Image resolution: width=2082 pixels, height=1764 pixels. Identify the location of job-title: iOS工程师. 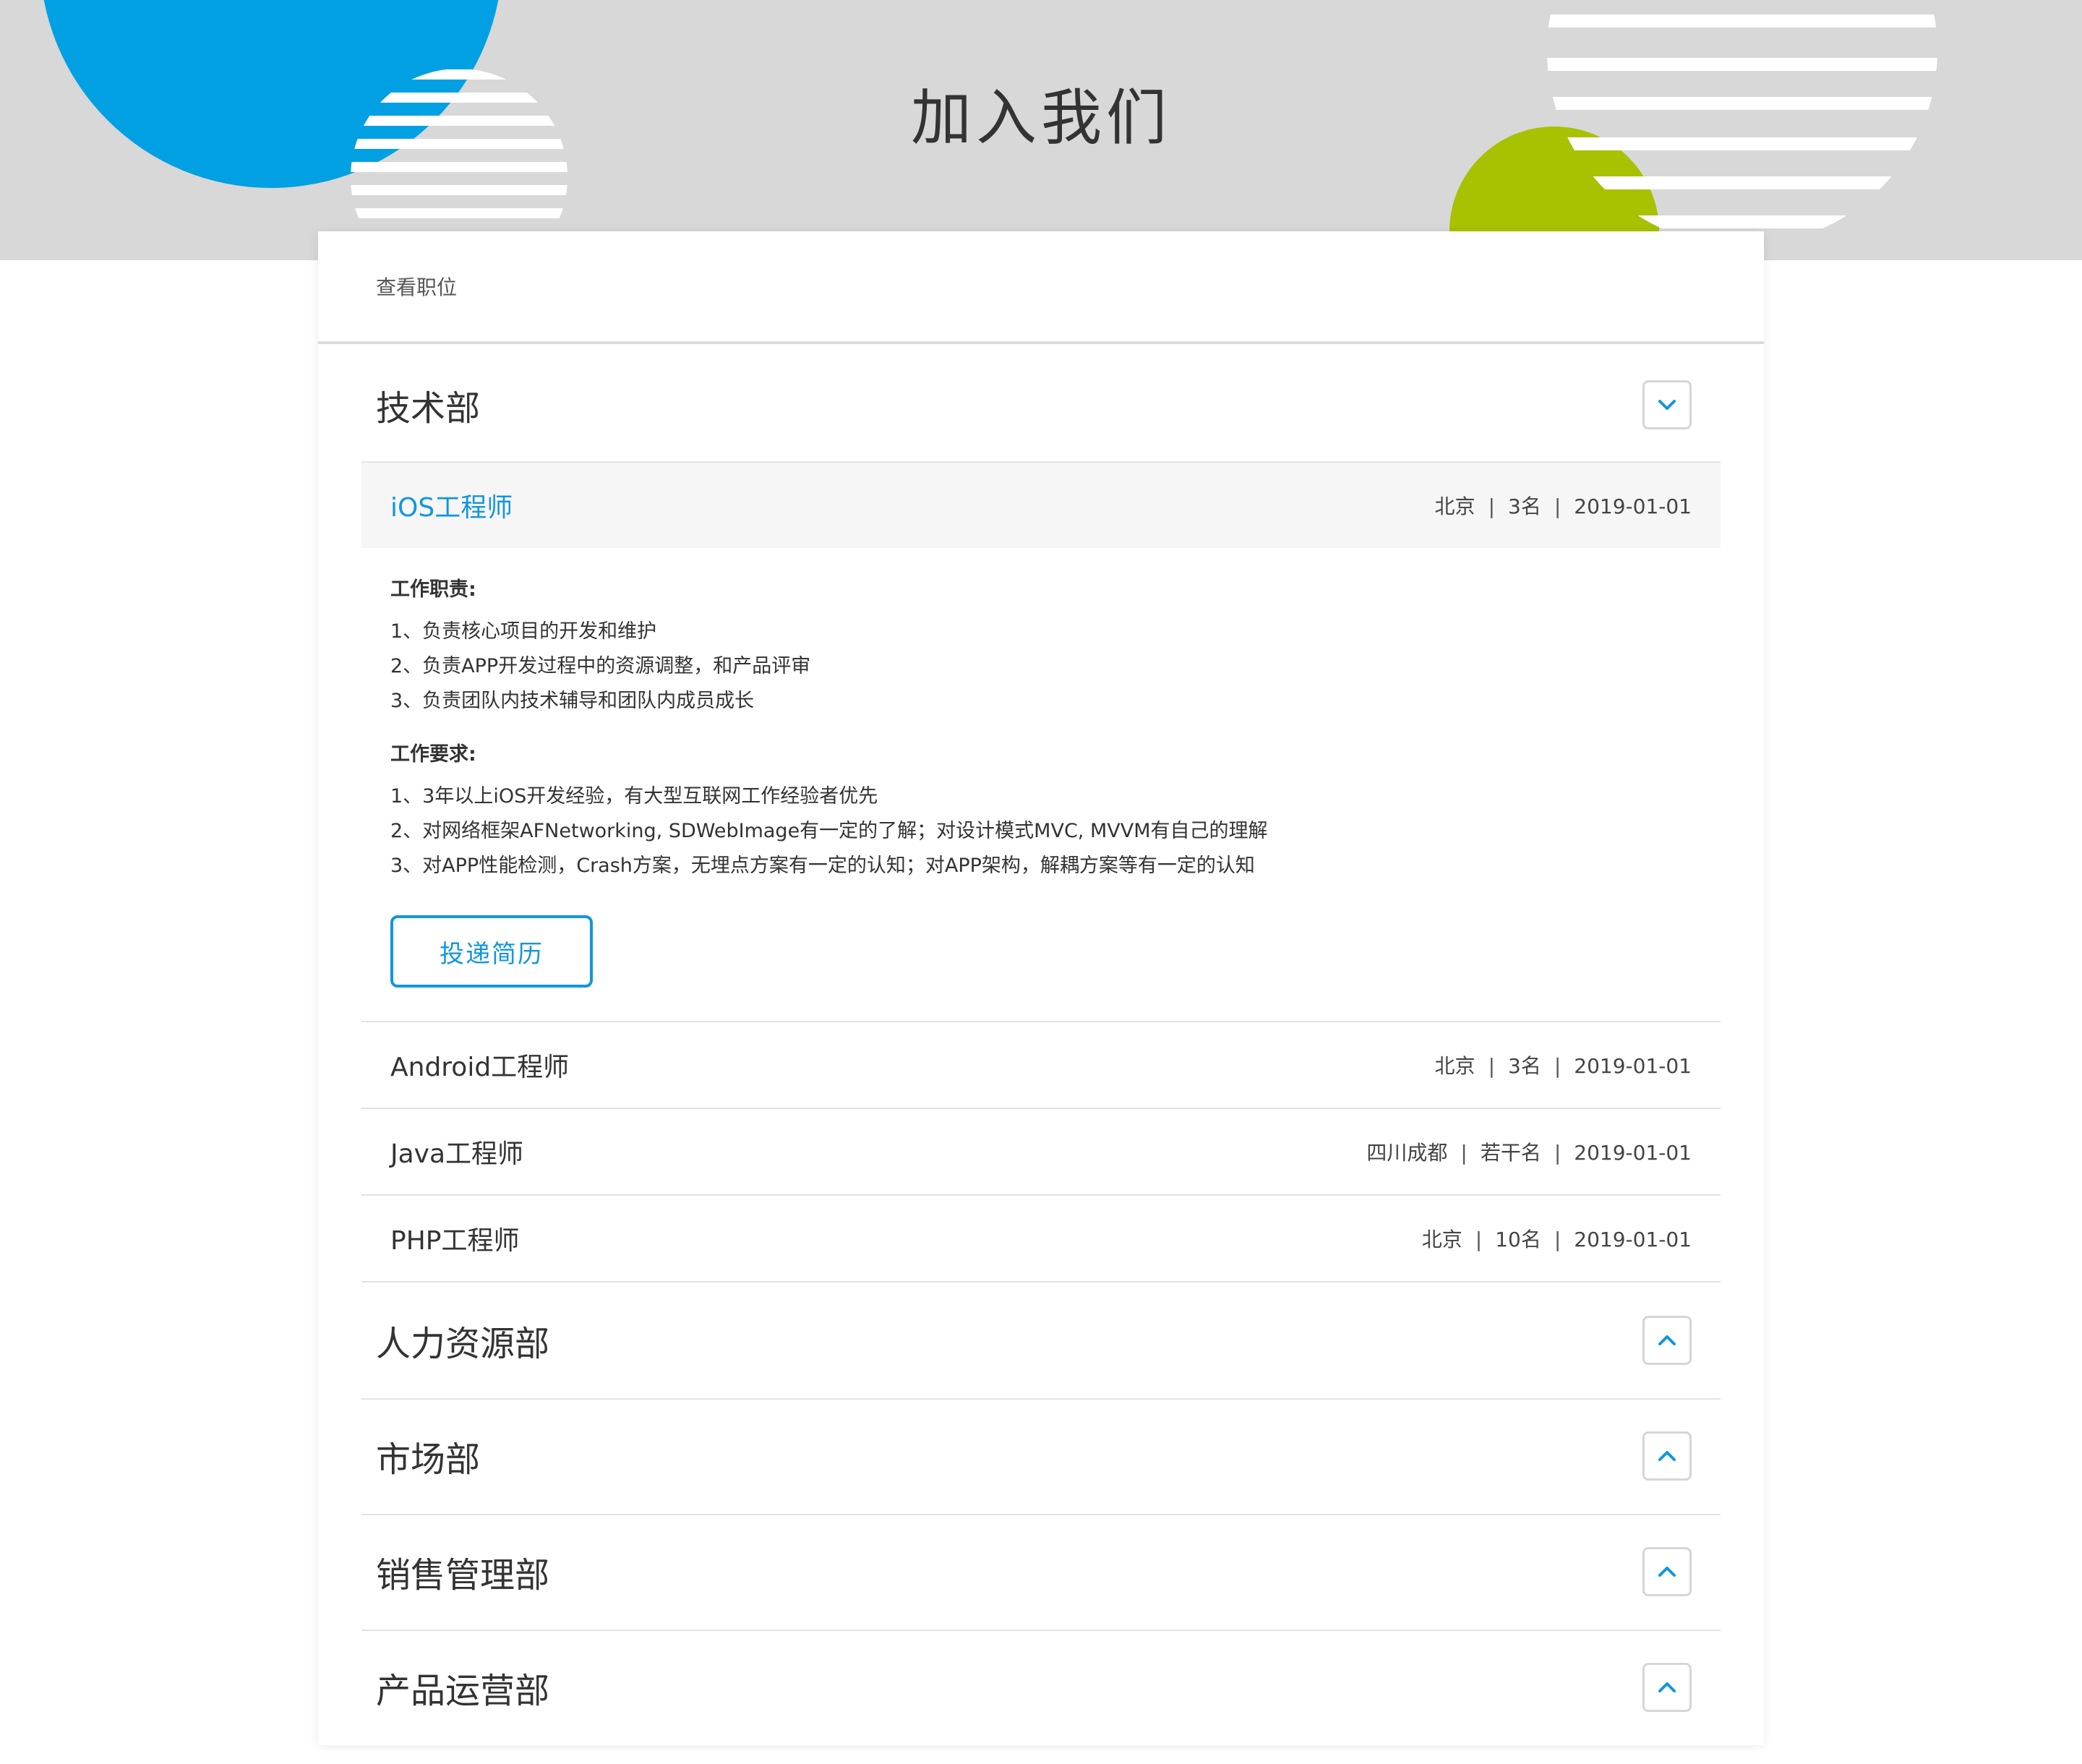
(451, 505).